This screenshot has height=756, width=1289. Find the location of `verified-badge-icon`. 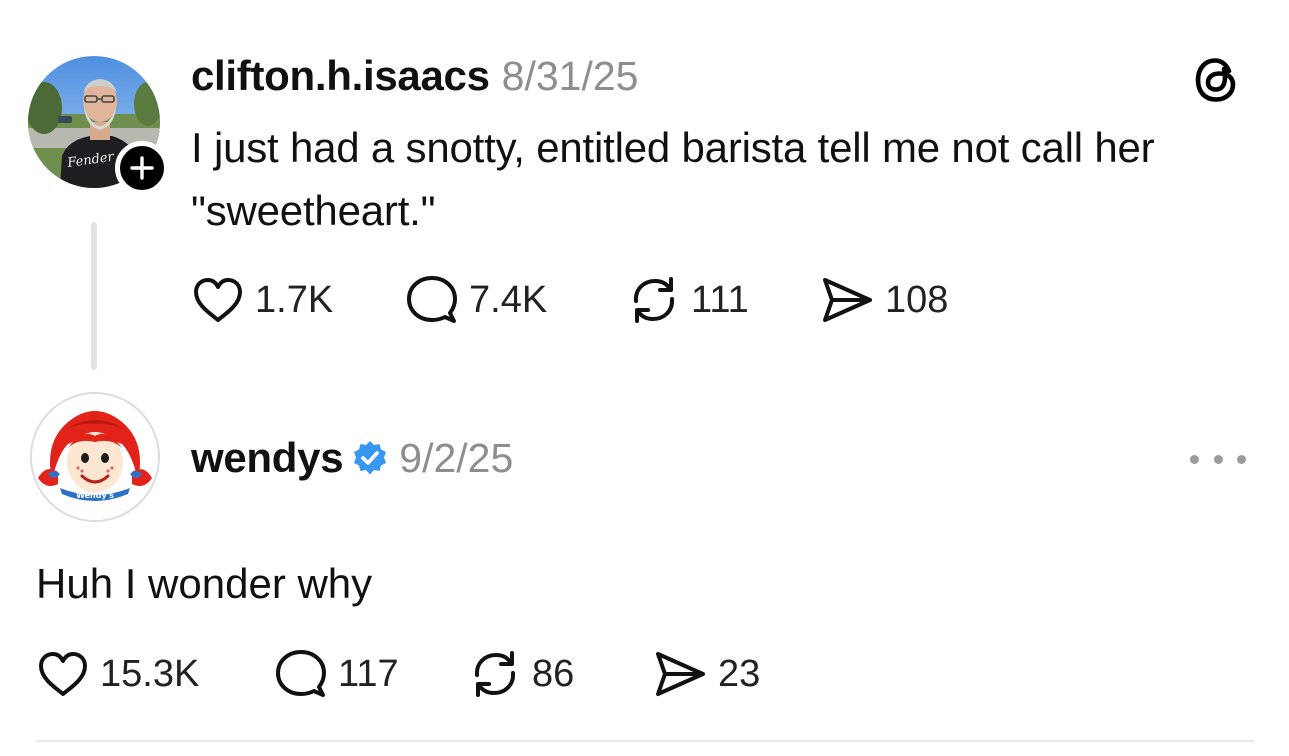

verified-badge-icon is located at coordinates (370, 458).